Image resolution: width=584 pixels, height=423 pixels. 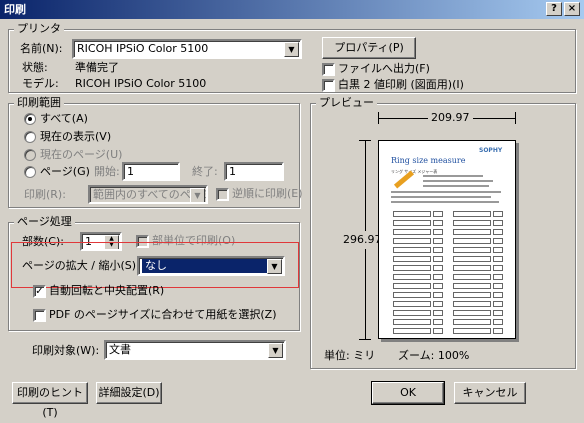 I want to click on units-label: 単位: ミリ, so click(x=350, y=355).